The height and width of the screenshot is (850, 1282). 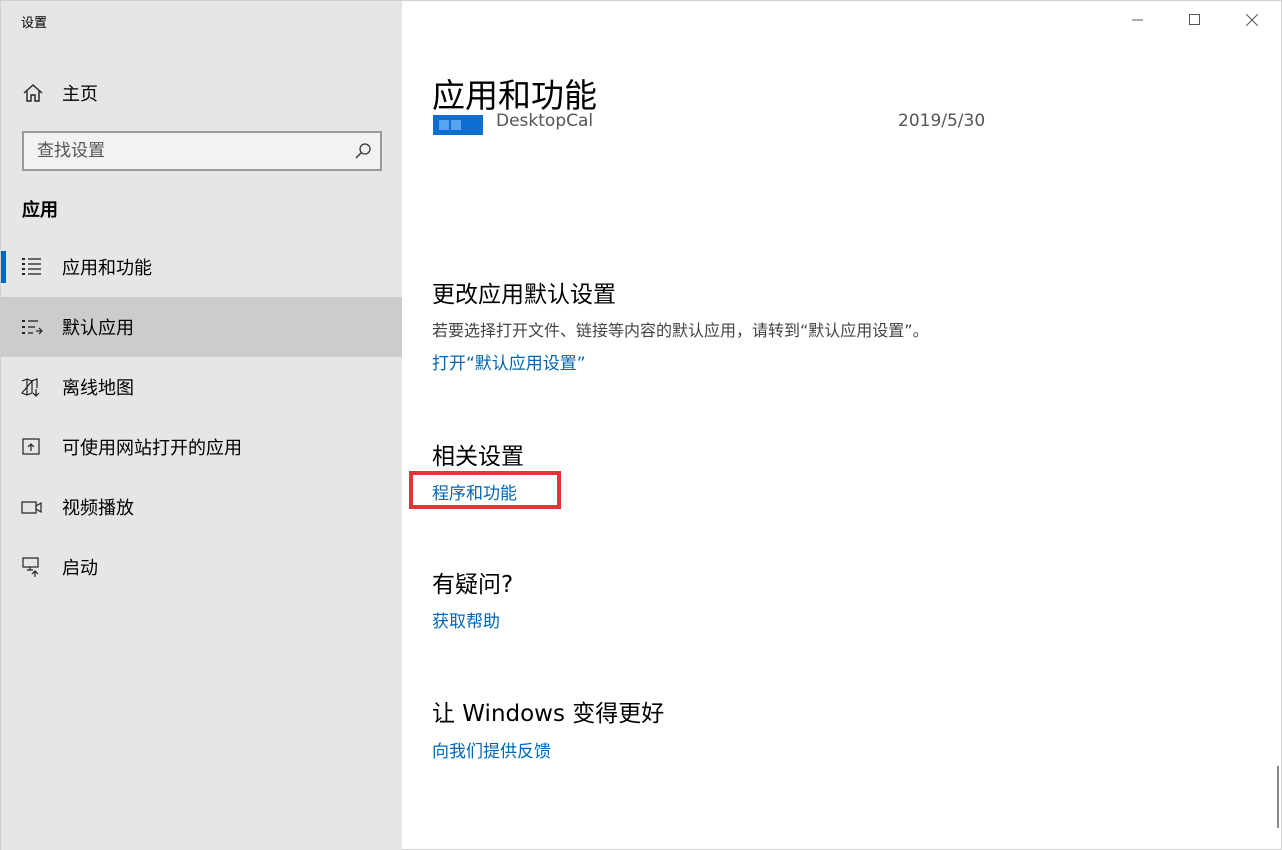 What do you see at coordinates (31, 446) in the screenshot?
I see `apps-for-websites-icon` at bounding box center [31, 446].